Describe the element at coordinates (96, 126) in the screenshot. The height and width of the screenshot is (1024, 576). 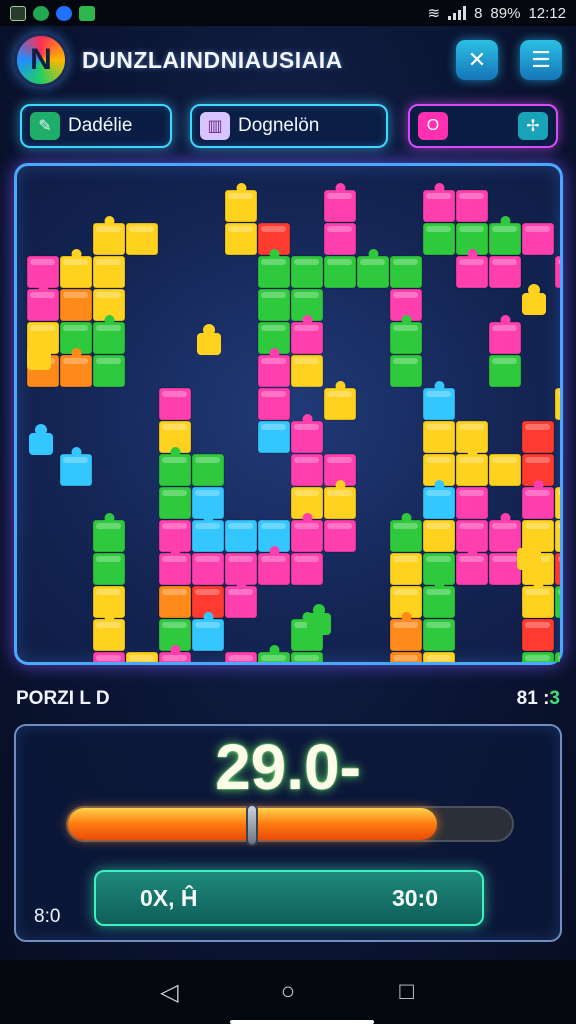
I see `mode-button-1: ✎ Dadélie` at that location.